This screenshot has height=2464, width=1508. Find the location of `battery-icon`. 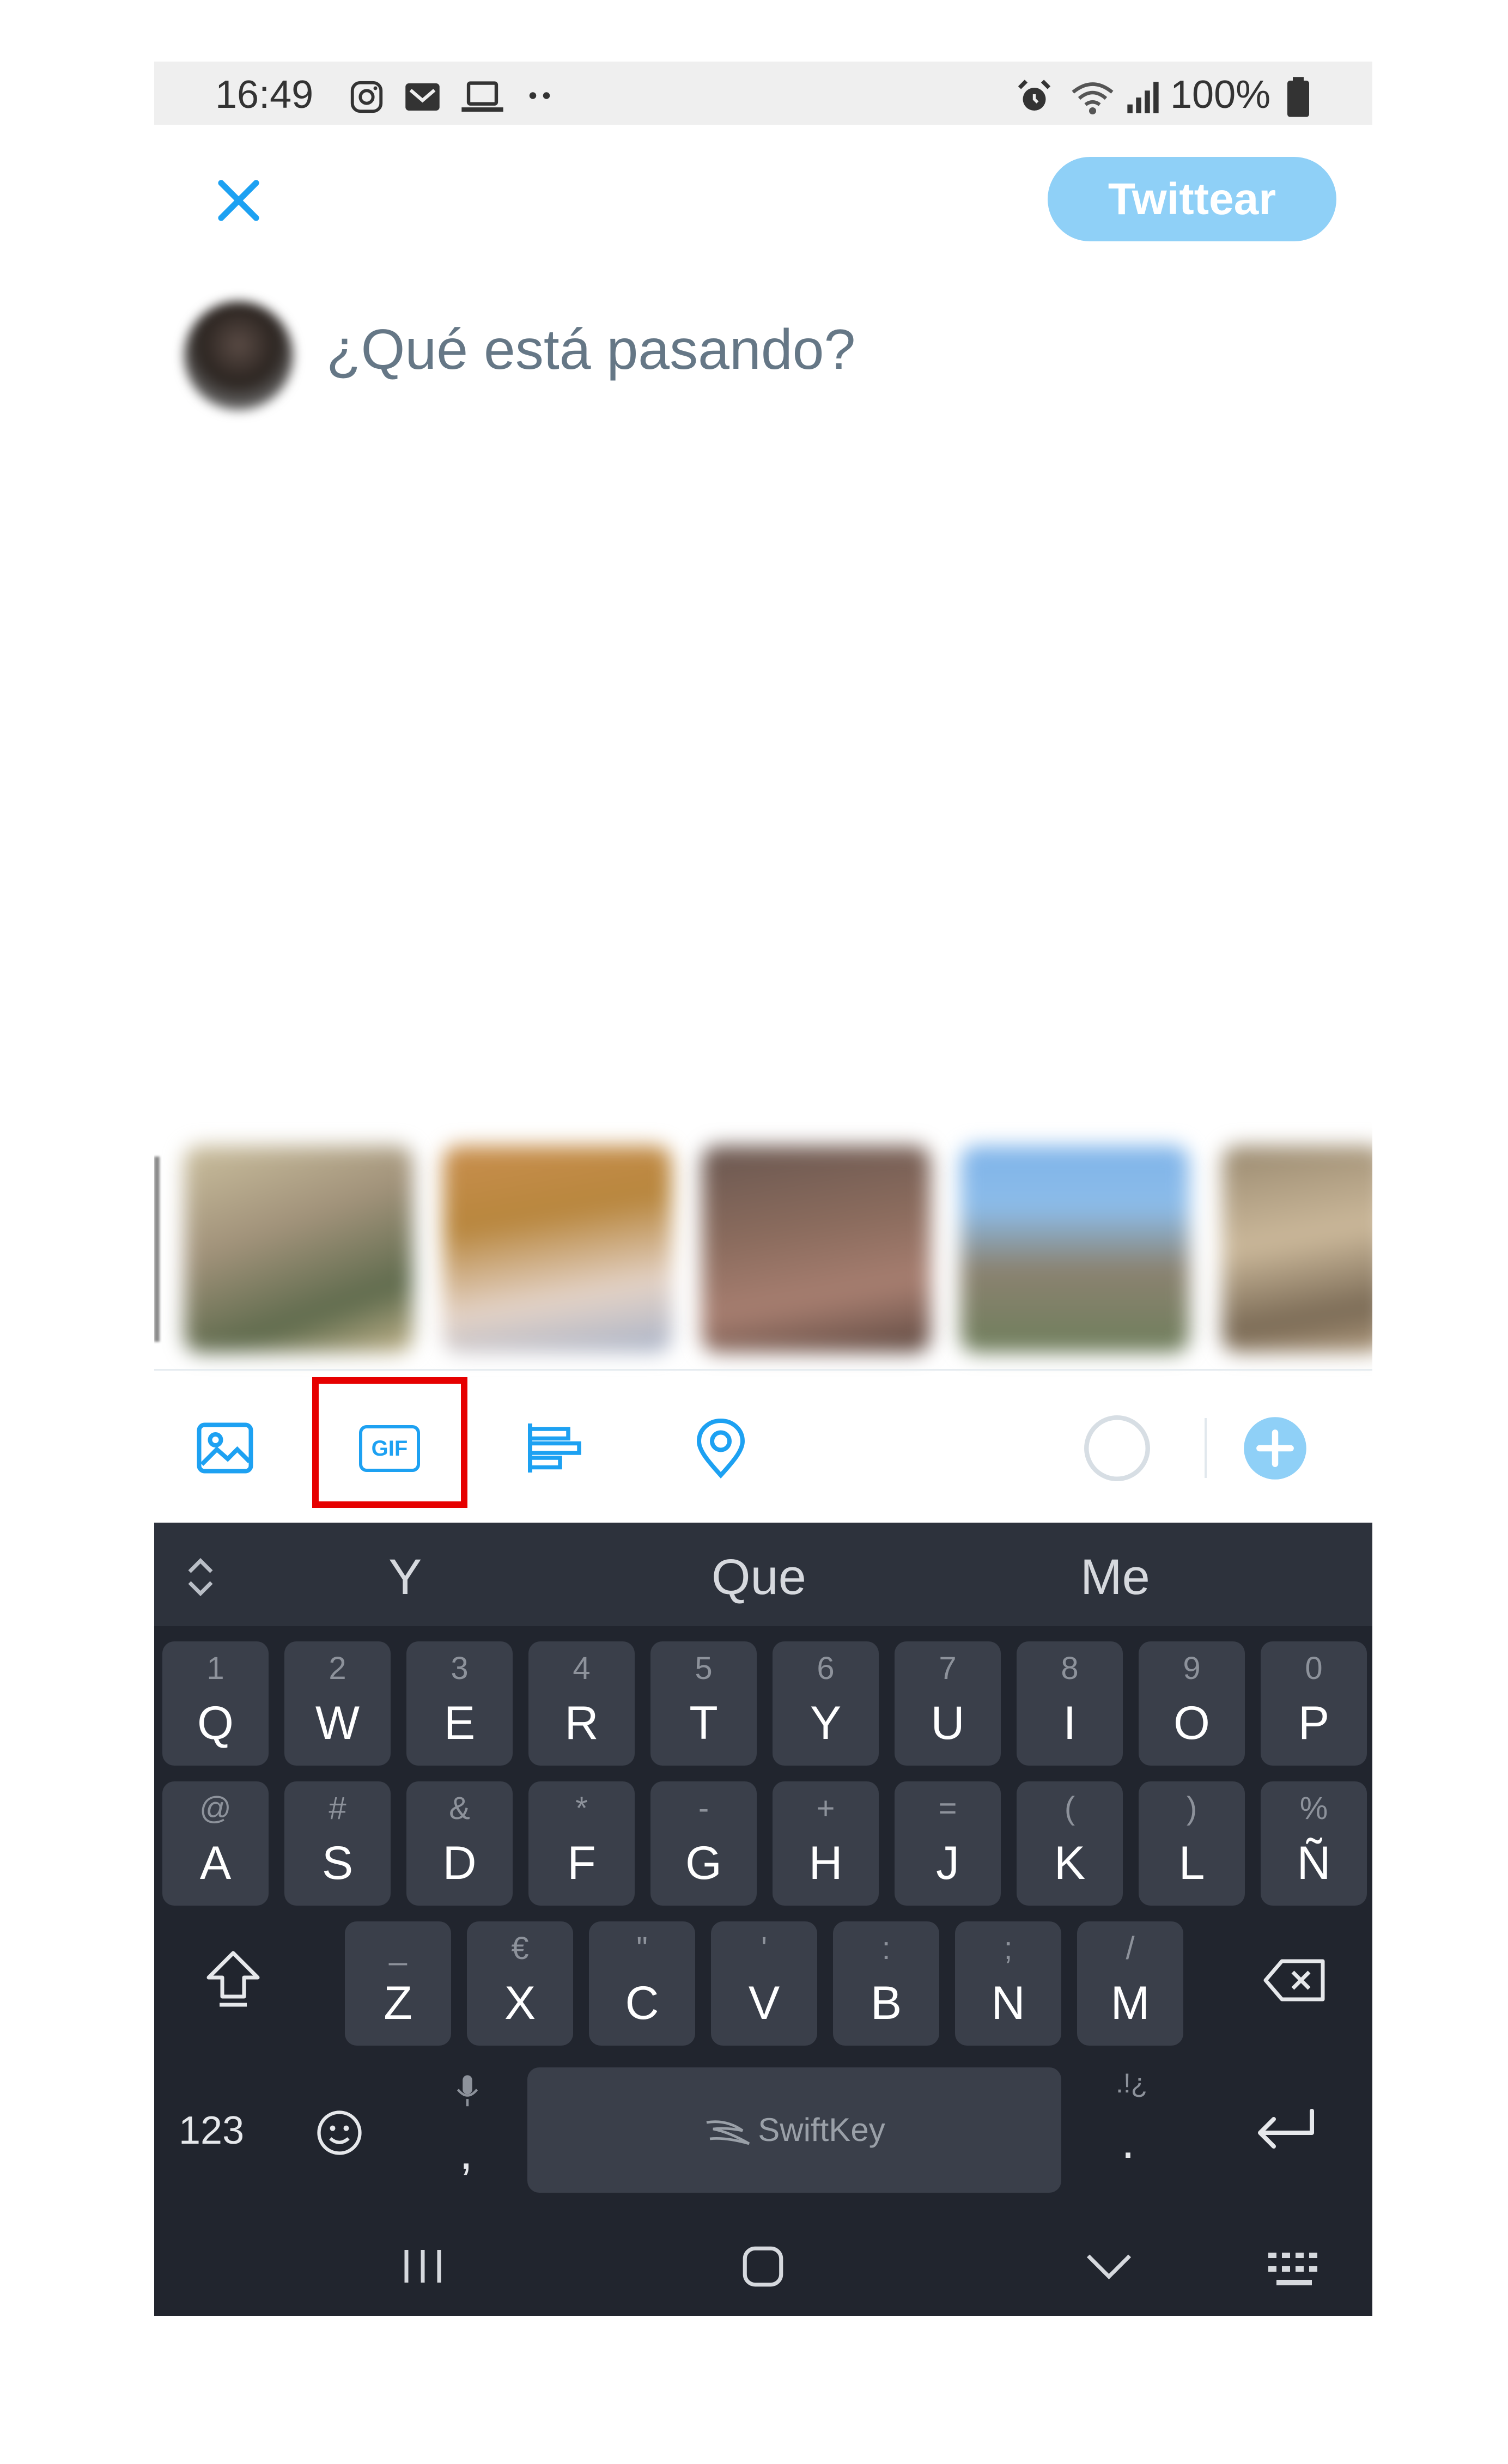

battery-icon is located at coordinates (1298, 97).